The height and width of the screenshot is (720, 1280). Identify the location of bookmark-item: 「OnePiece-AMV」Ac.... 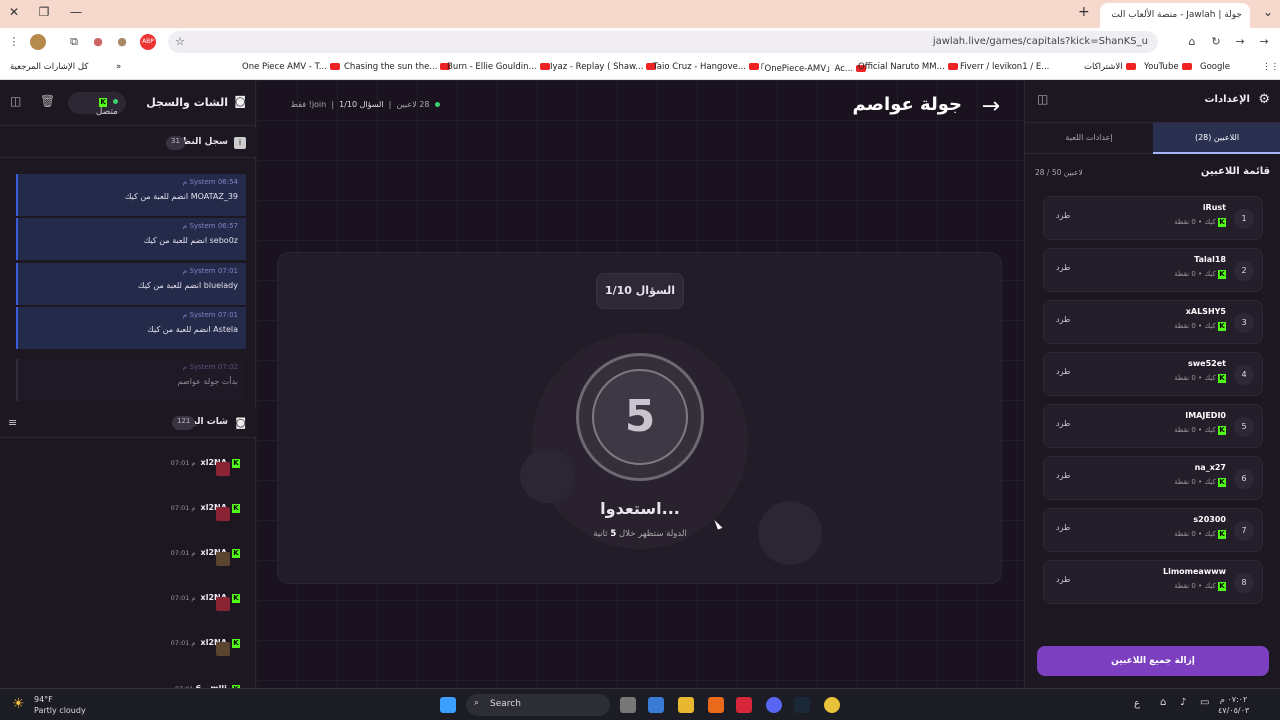
(811, 68).